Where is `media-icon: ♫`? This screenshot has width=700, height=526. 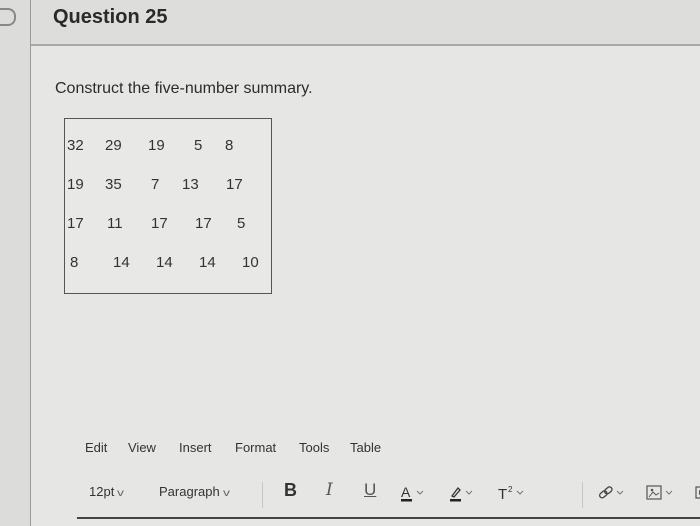
media-icon: ♫ is located at coordinates (697, 492).